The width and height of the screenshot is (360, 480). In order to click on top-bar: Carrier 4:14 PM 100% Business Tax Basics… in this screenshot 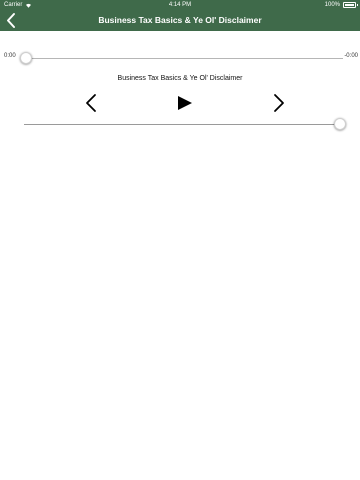, I will do `click(180, 15)`.